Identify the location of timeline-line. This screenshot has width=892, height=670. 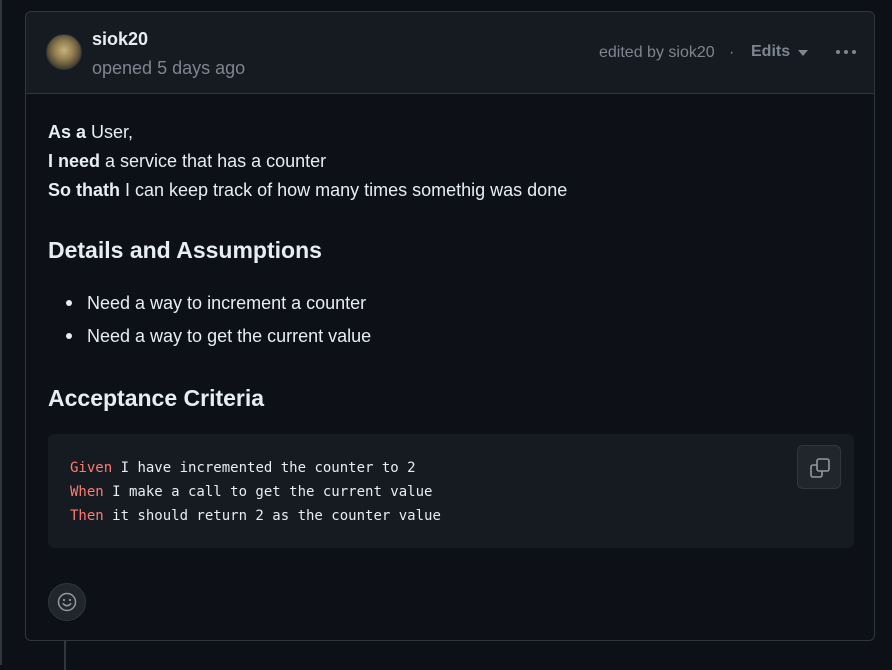
(65, 655).